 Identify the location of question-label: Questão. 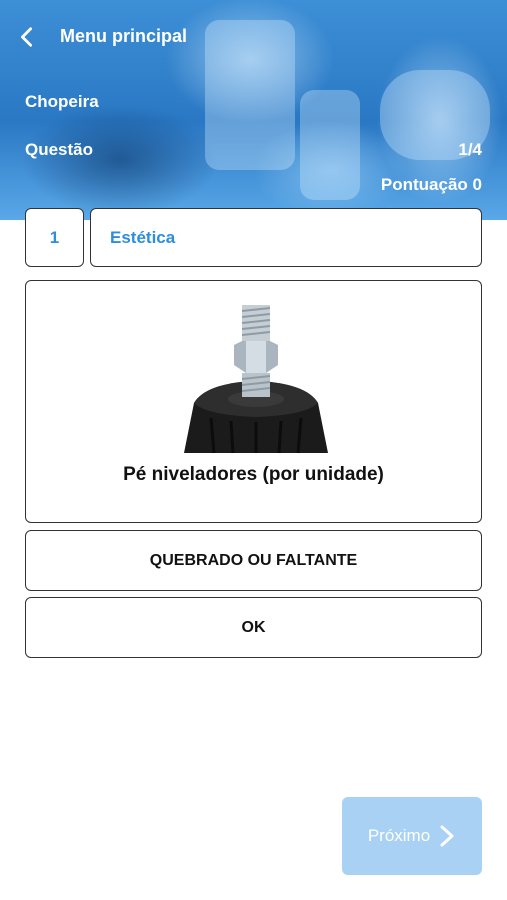
(59, 149).